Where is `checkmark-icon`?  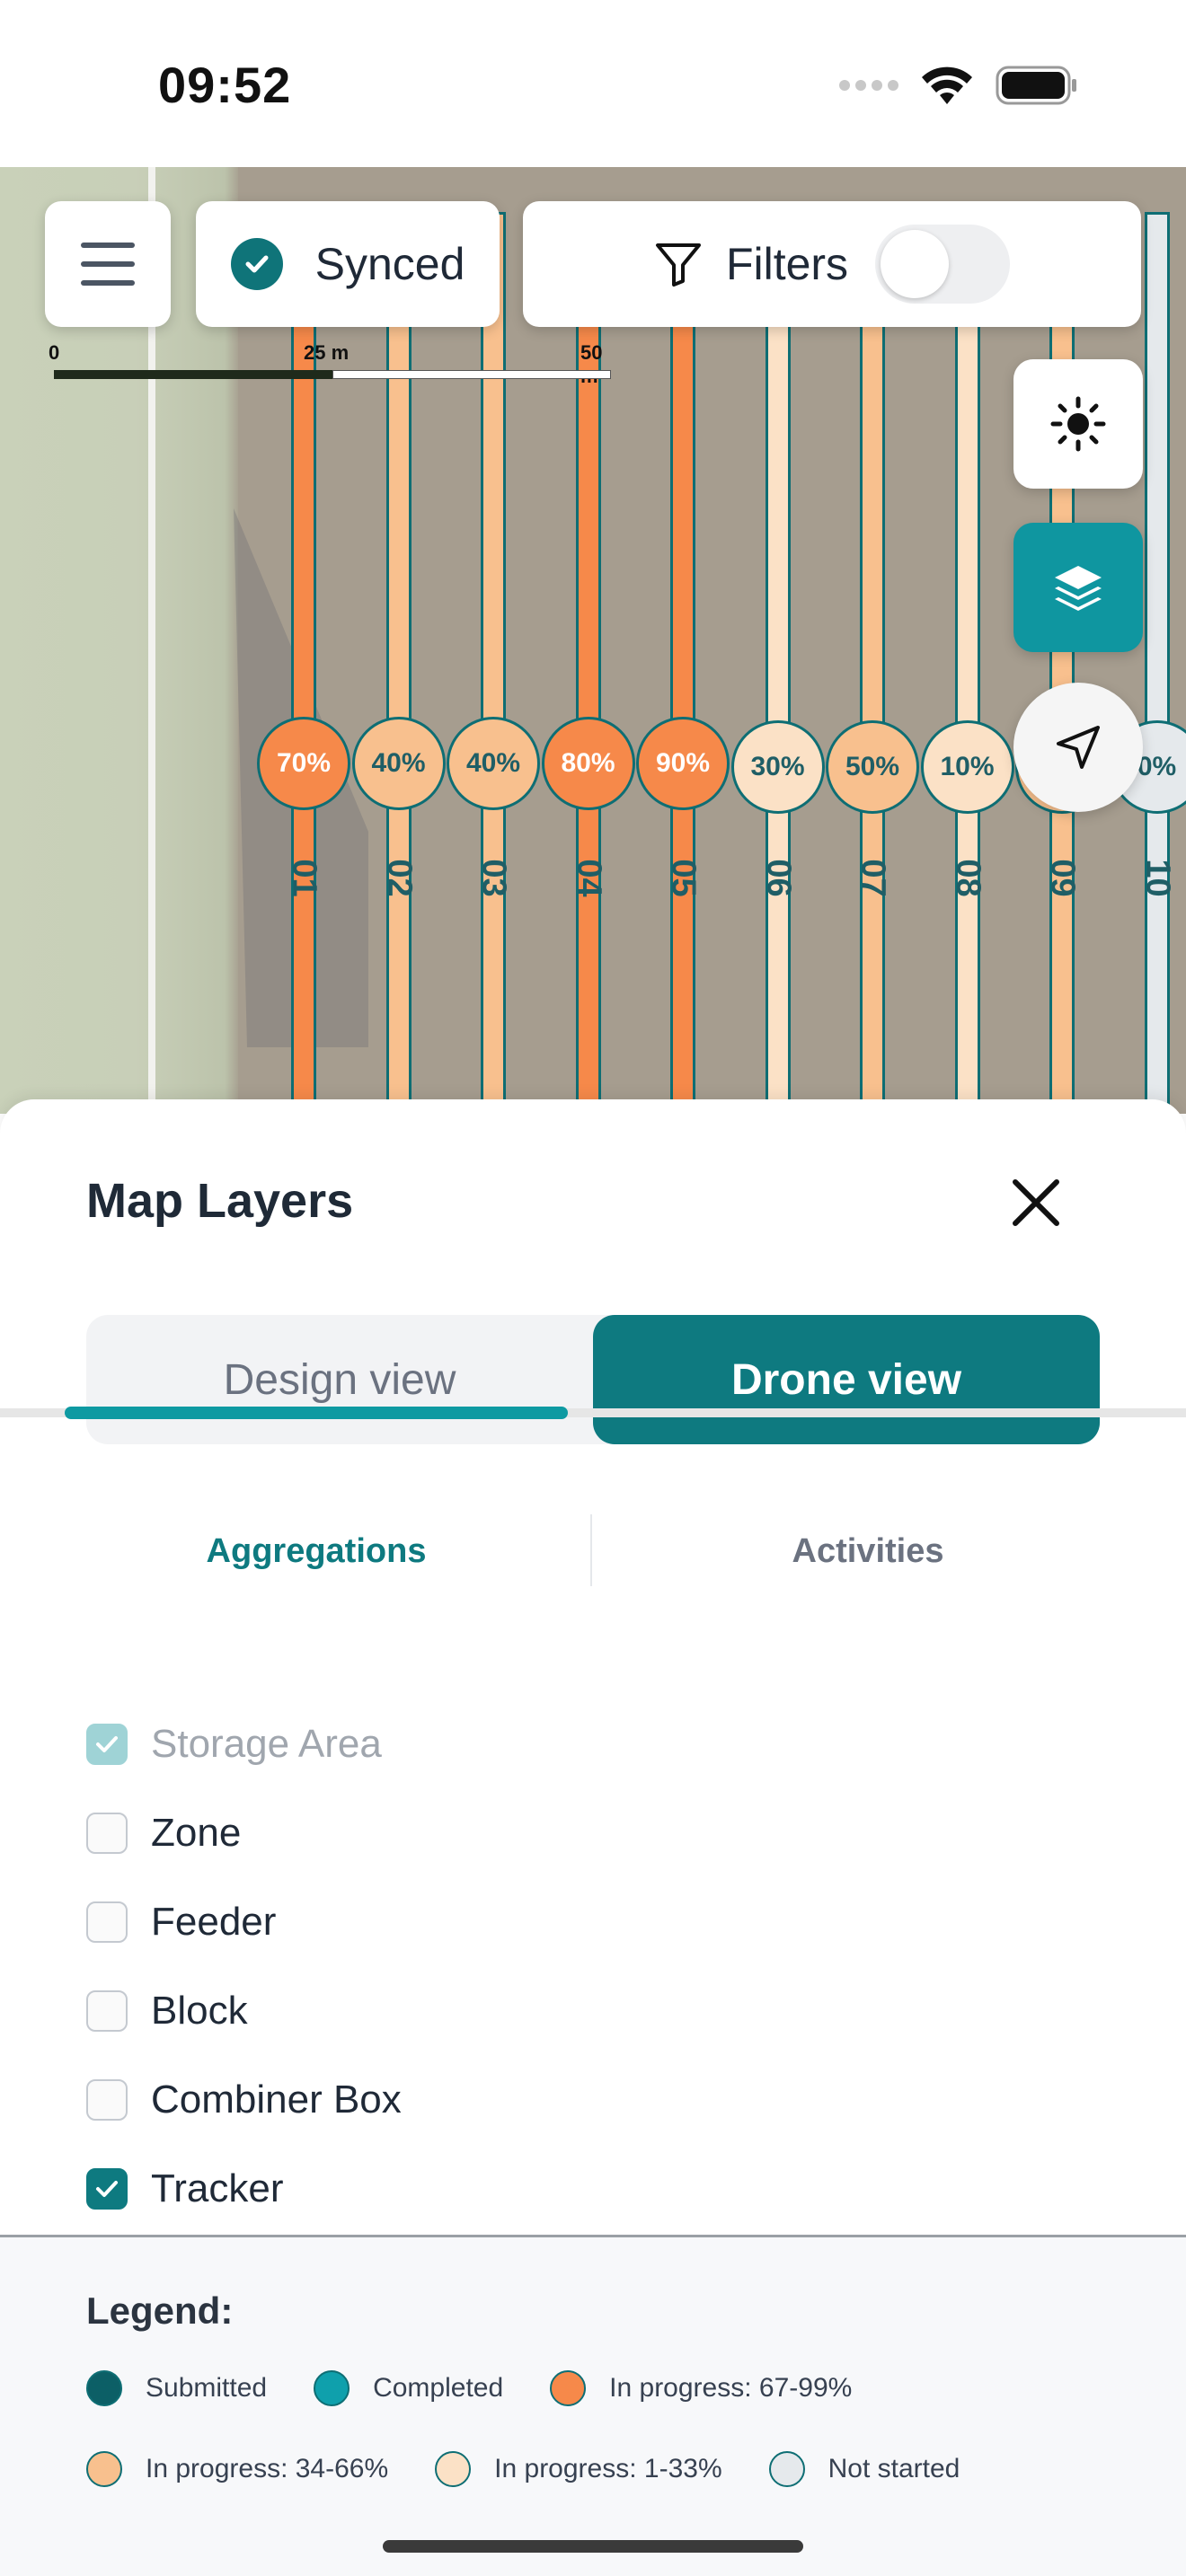 checkmark-icon is located at coordinates (107, 2188).